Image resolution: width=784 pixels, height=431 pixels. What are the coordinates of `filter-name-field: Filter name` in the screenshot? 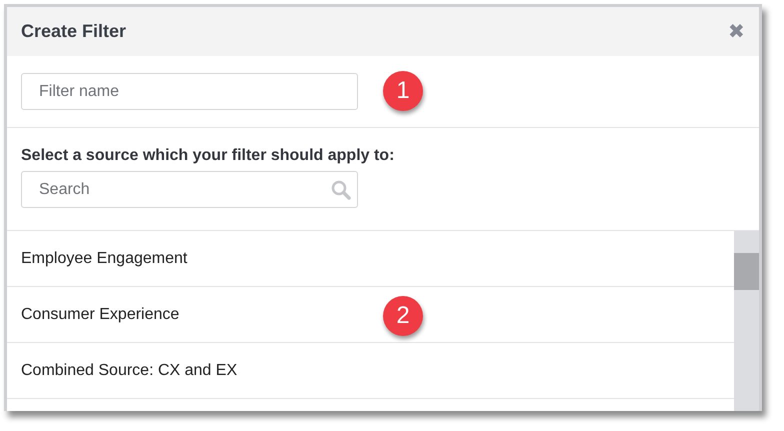 It's located at (189, 91).